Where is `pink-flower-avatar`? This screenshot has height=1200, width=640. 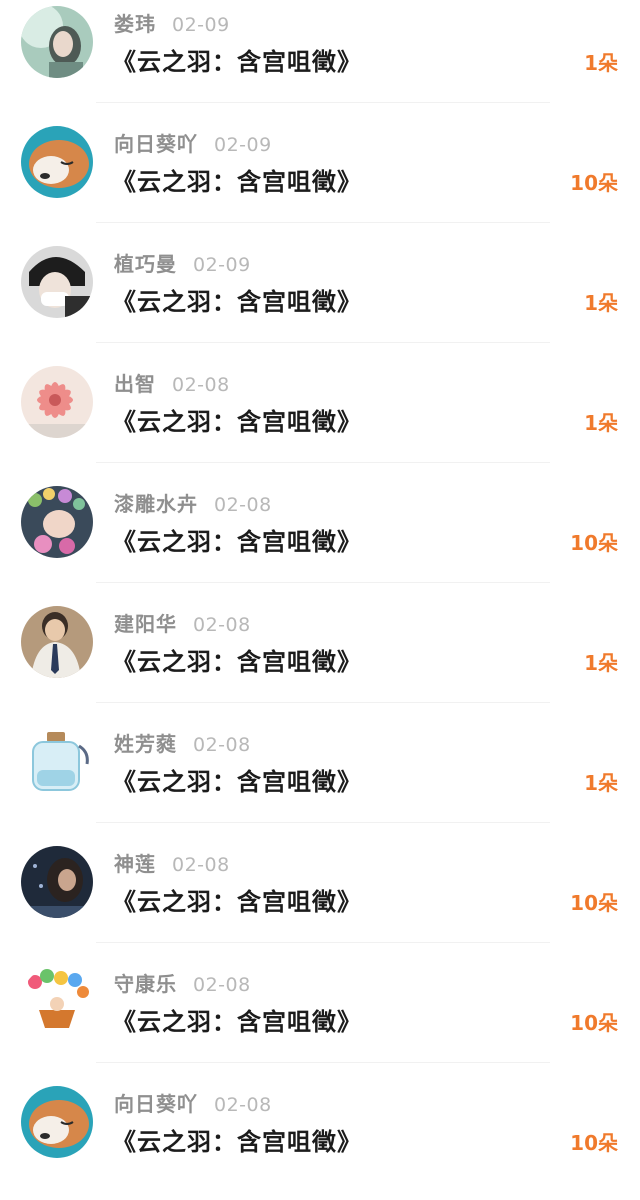 pink-flower-avatar is located at coordinates (57, 402).